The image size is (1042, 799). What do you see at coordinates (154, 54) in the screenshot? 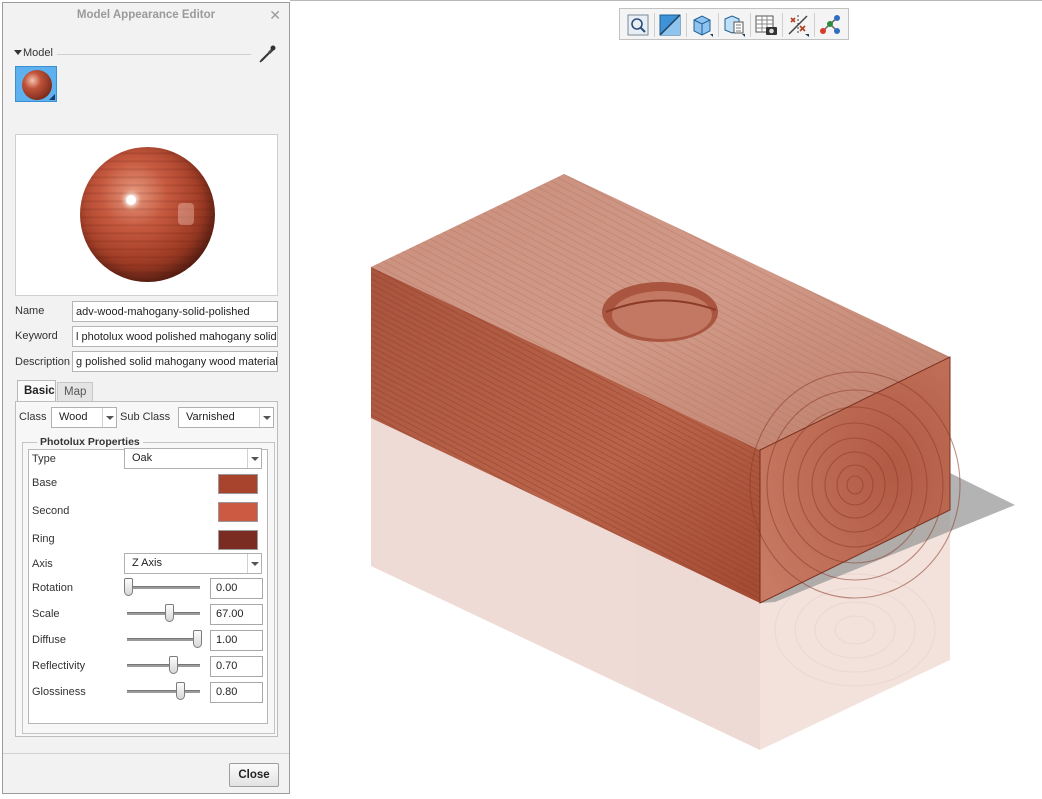
I see `section-divider` at bounding box center [154, 54].